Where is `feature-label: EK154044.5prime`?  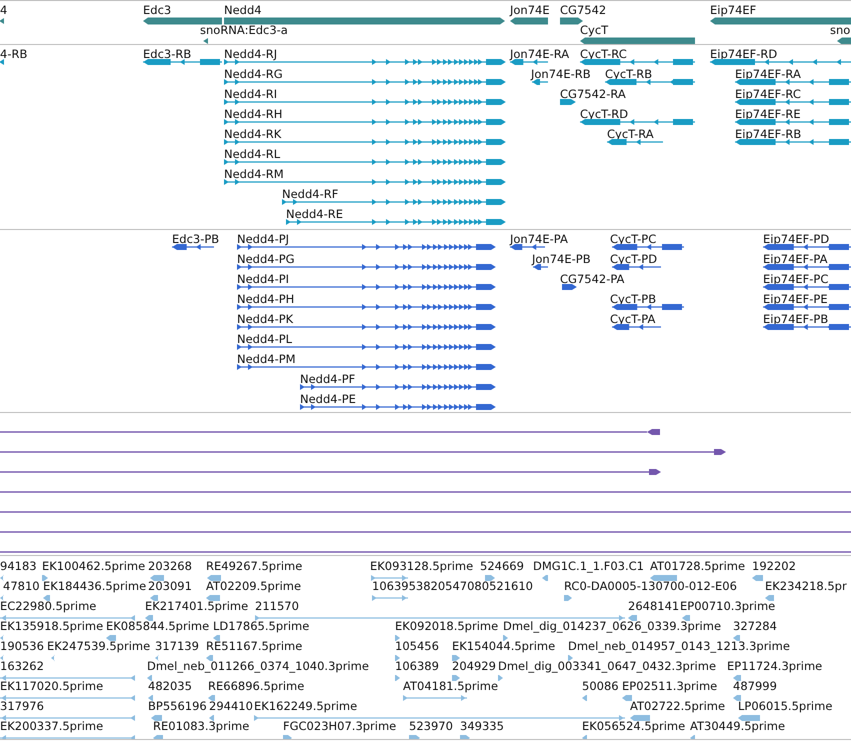 feature-label: EK154044.5prime is located at coordinates (504, 646).